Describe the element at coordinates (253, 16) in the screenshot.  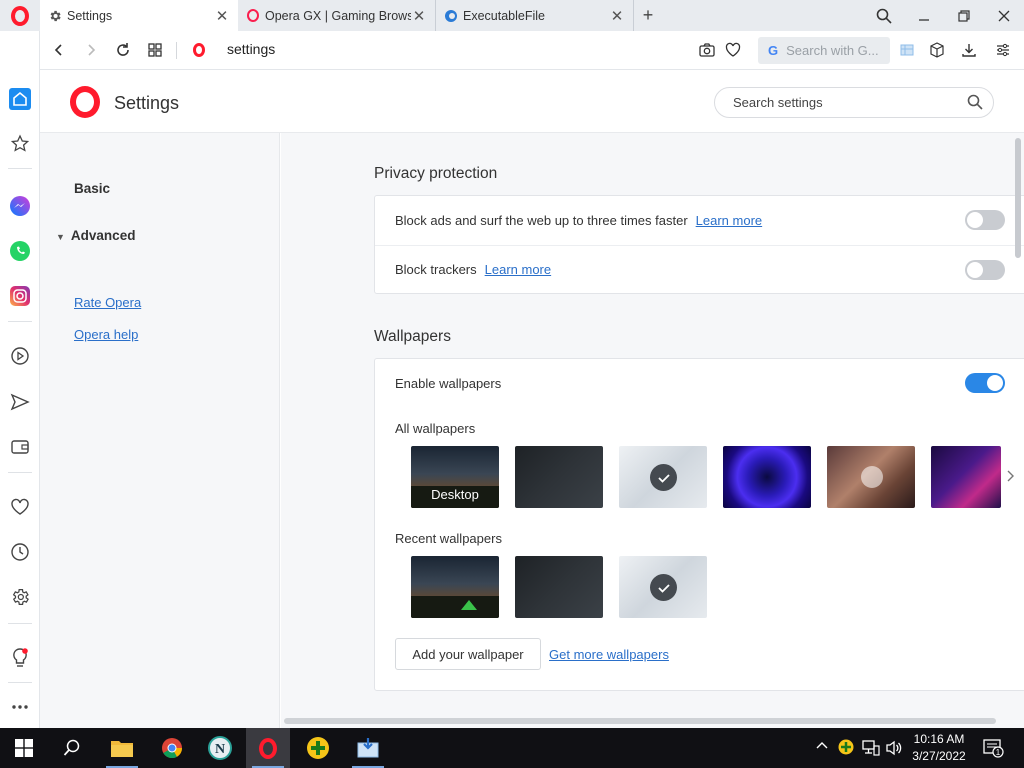
I see `opera-gx-icon` at that location.